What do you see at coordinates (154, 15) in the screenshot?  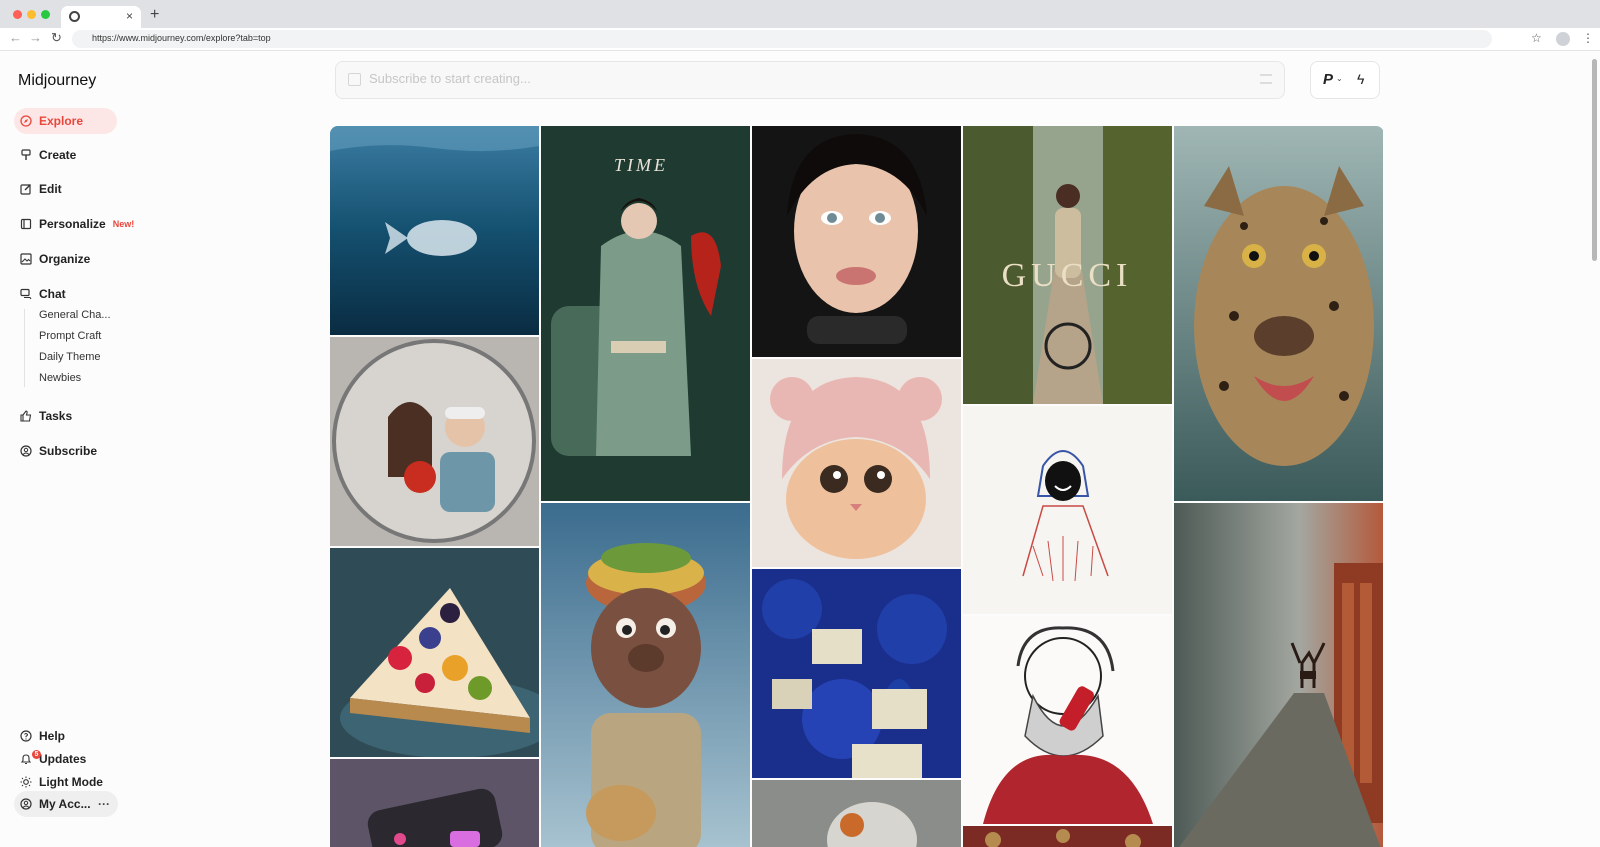 I see `new-tab-button: +` at bounding box center [154, 15].